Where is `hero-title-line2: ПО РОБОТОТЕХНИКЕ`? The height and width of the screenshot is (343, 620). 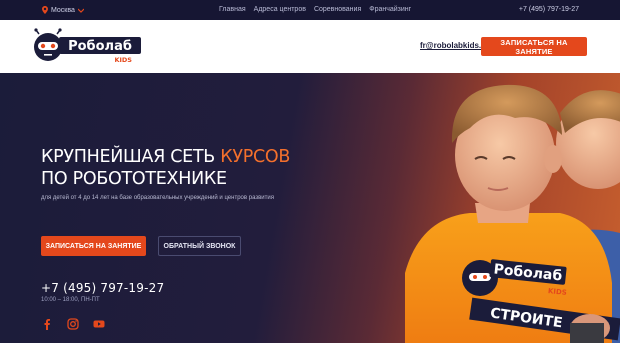 hero-title-line2: ПО РОБОТОТЕХНИКЕ is located at coordinates (134, 179).